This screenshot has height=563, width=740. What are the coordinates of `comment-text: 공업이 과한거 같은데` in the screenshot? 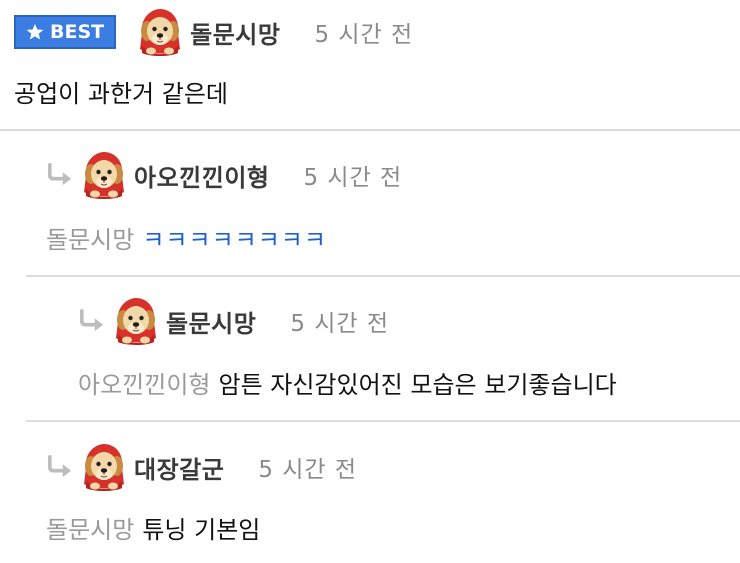 It's located at (121, 94).